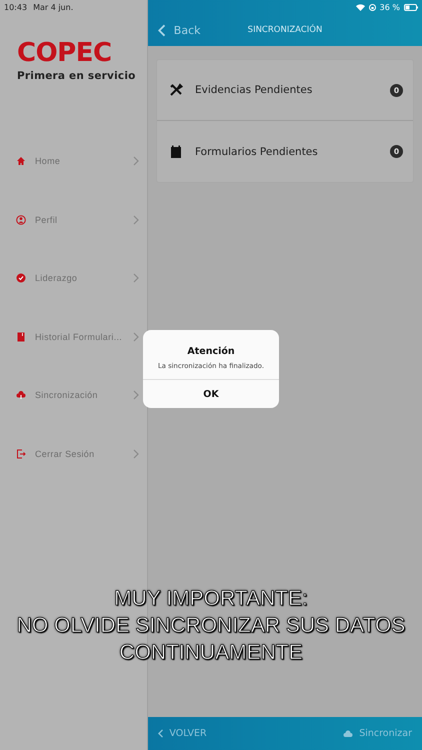  What do you see at coordinates (211, 351) in the screenshot?
I see `dialog-title: Atención` at bounding box center [211, 351].